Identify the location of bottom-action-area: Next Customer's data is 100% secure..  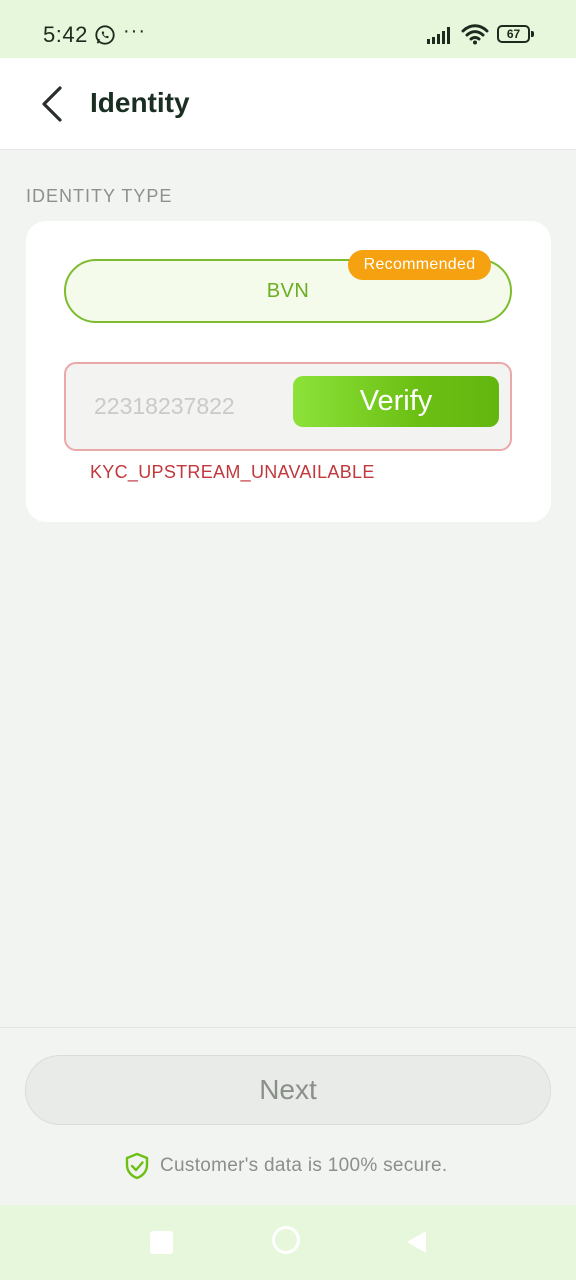
(288, 1116).